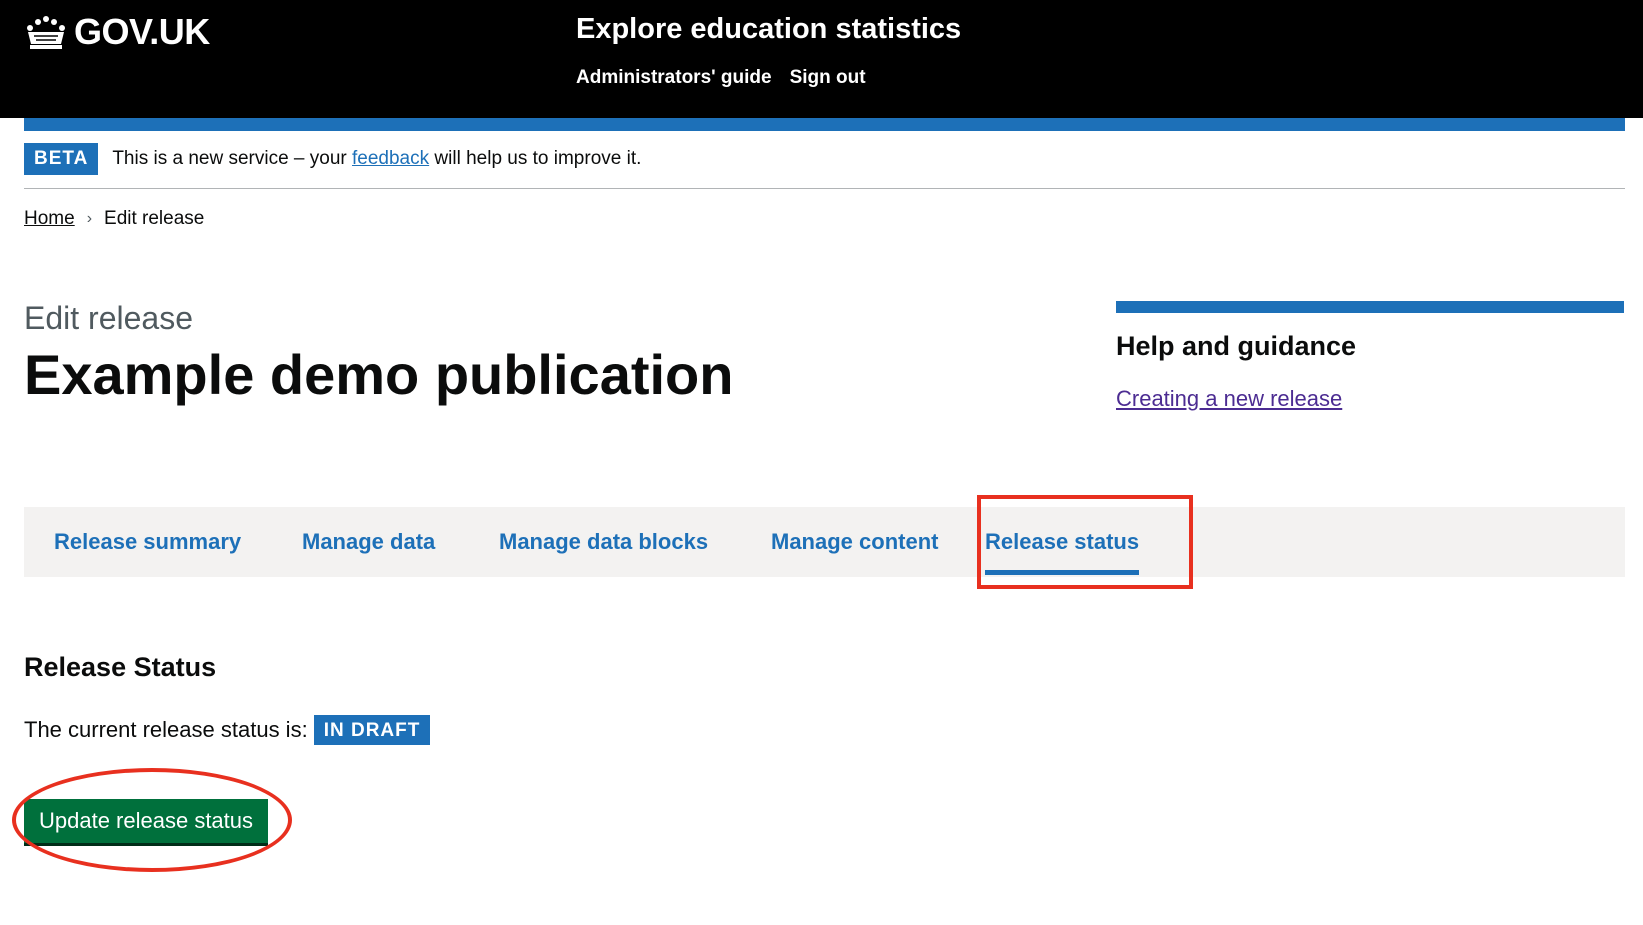 This screenshot has width=1643, height=925. I want to click on beta-text-after: will help us to improve it., so click(535, 158).